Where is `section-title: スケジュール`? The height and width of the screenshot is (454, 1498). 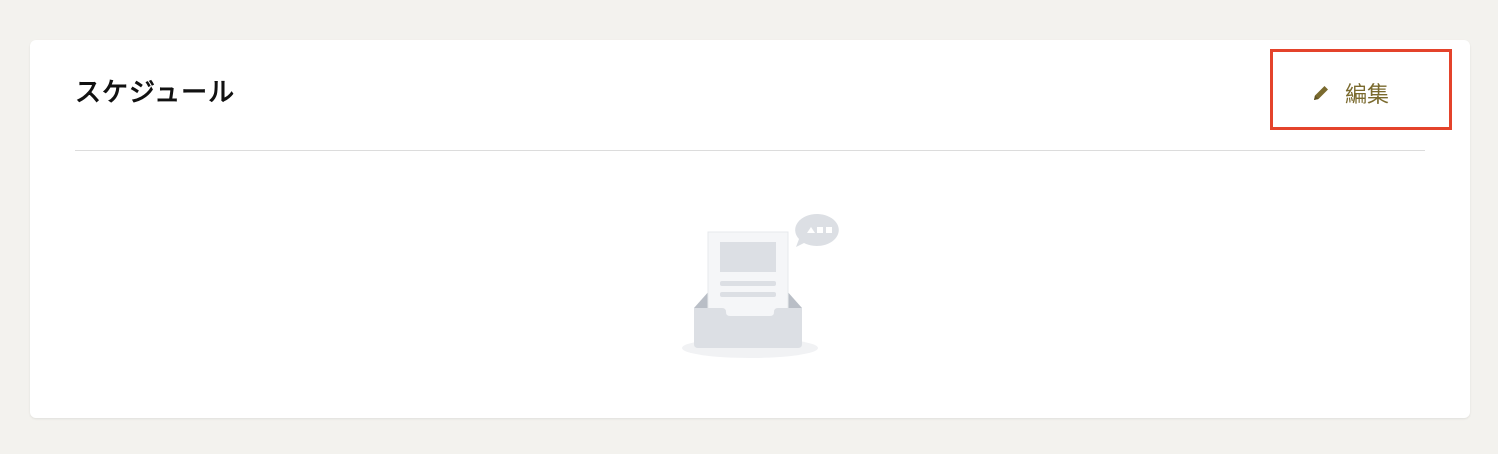
section-title: スケジュール is located at coordinates (155, 93).